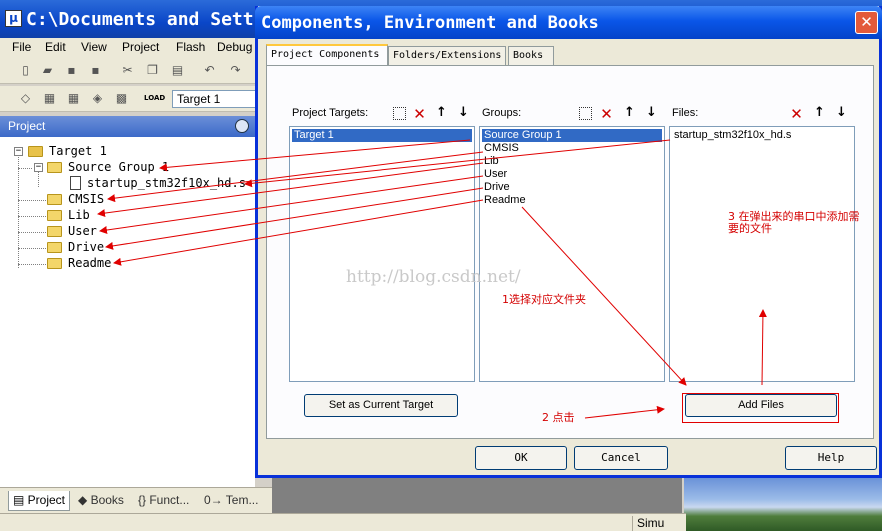  I want to click on tab-project-components: Project Components, so click(327, 54).